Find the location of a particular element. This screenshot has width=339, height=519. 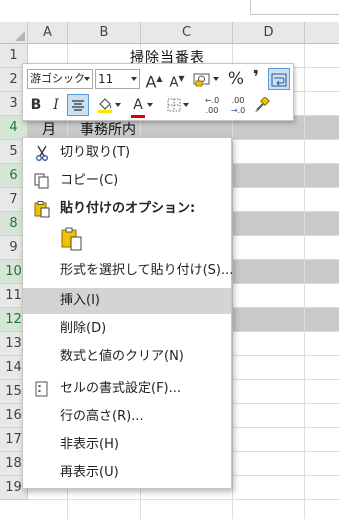

column-header-e is located at coordinates (322, 33).